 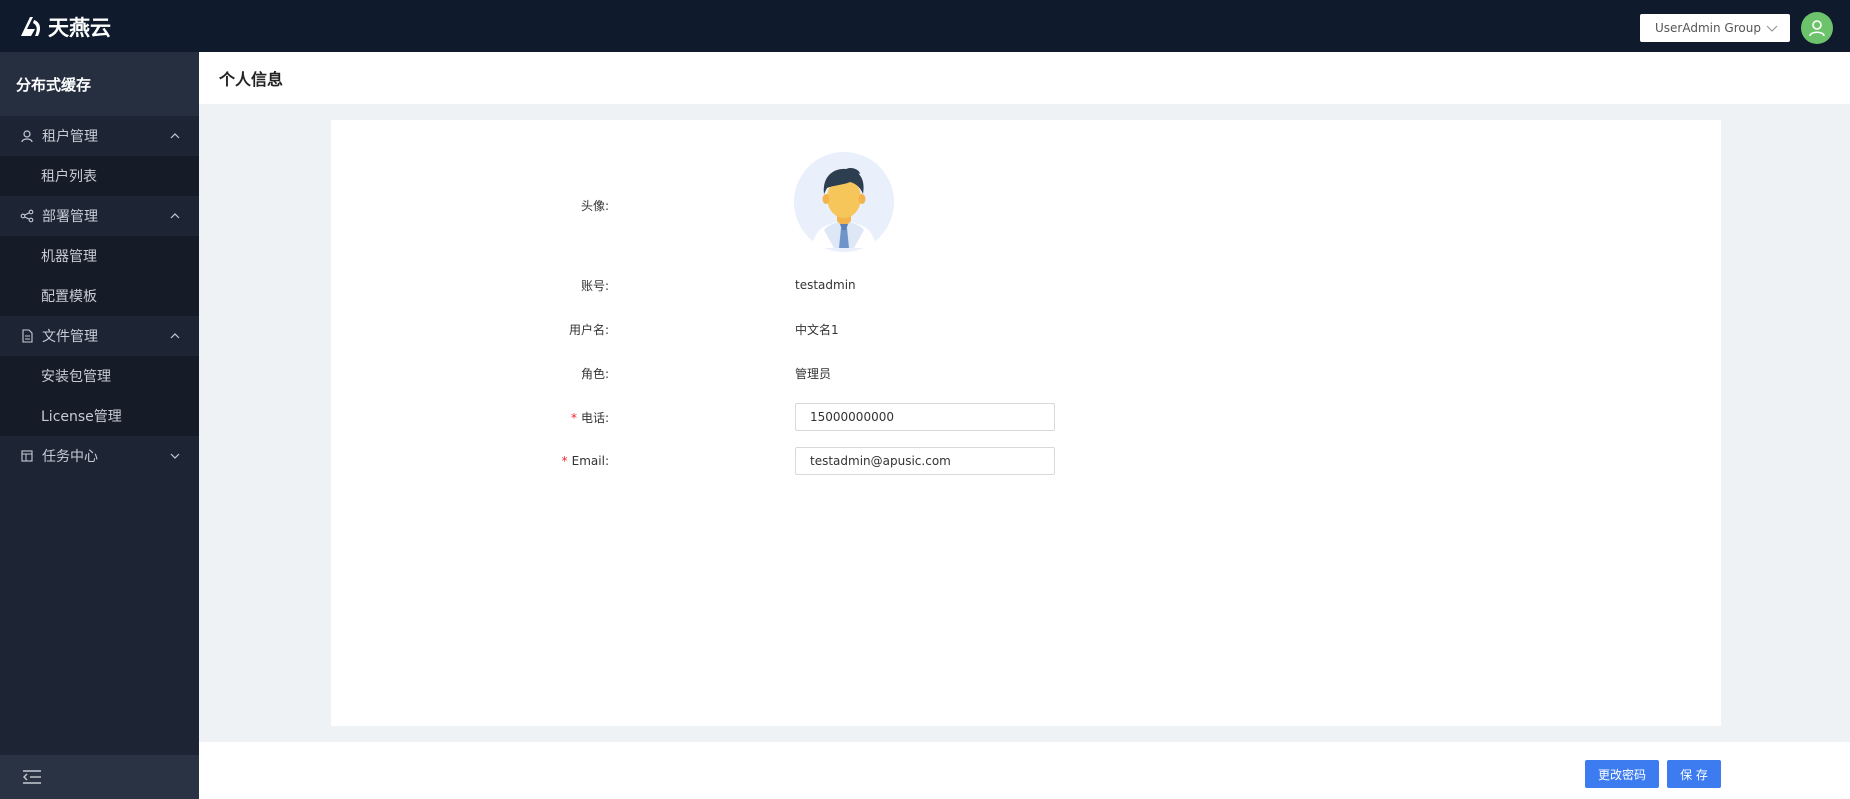 What do you see at coordinates (99, 176) in the screenshot?
I see `sidebar-item-tenant-list: 租户列表` at bounding box center [99, 176].